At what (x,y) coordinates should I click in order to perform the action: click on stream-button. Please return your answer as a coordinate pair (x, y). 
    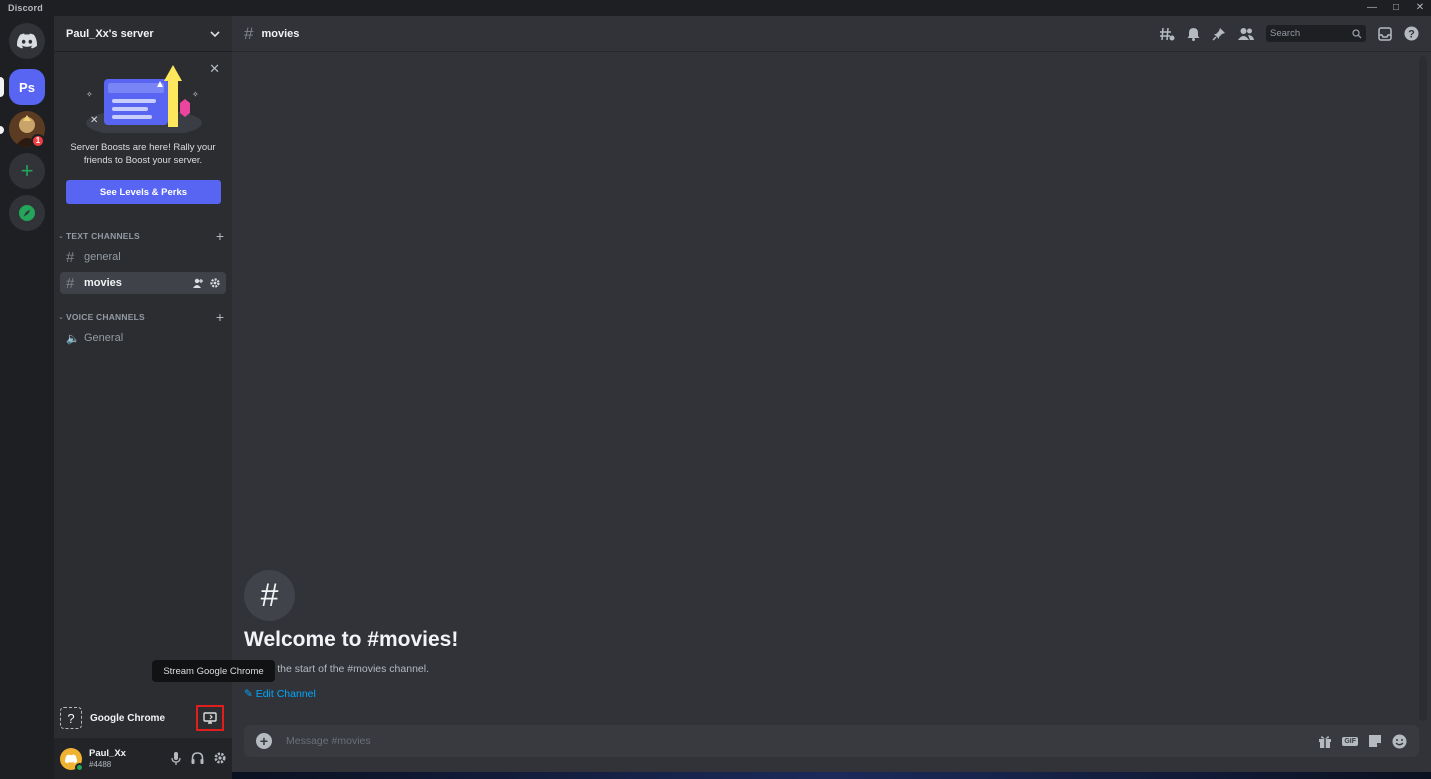
    Looking at the image, I should click on (210, 718).